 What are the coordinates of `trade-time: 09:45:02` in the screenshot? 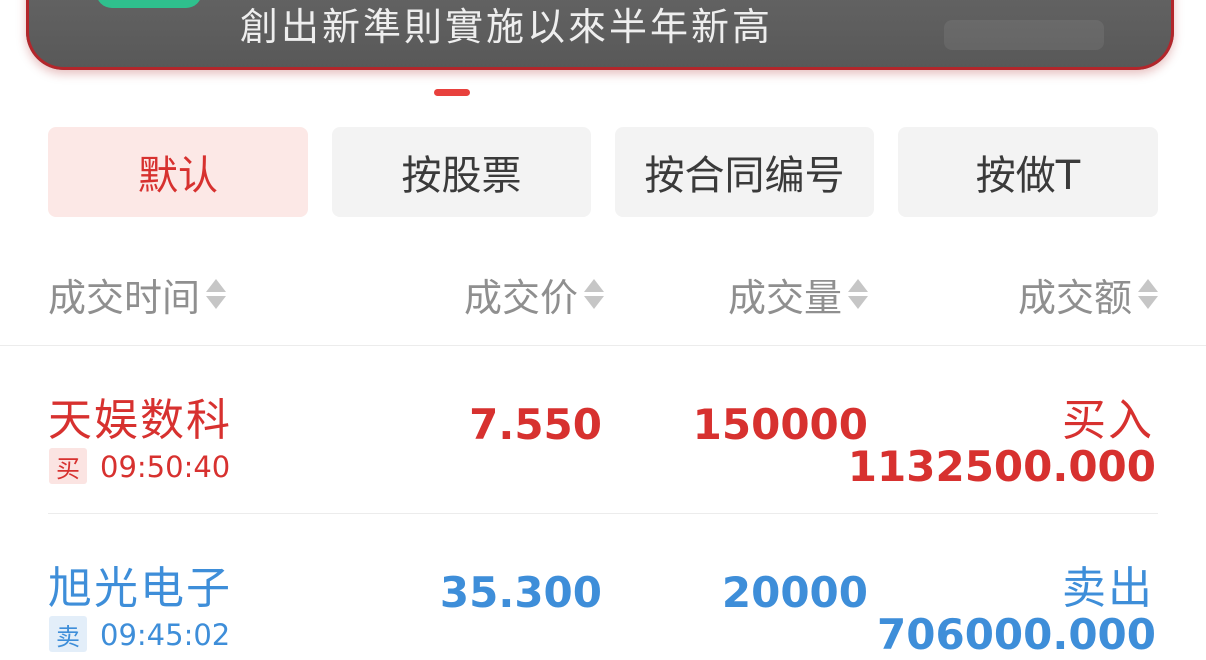 It's located at (165, 635).